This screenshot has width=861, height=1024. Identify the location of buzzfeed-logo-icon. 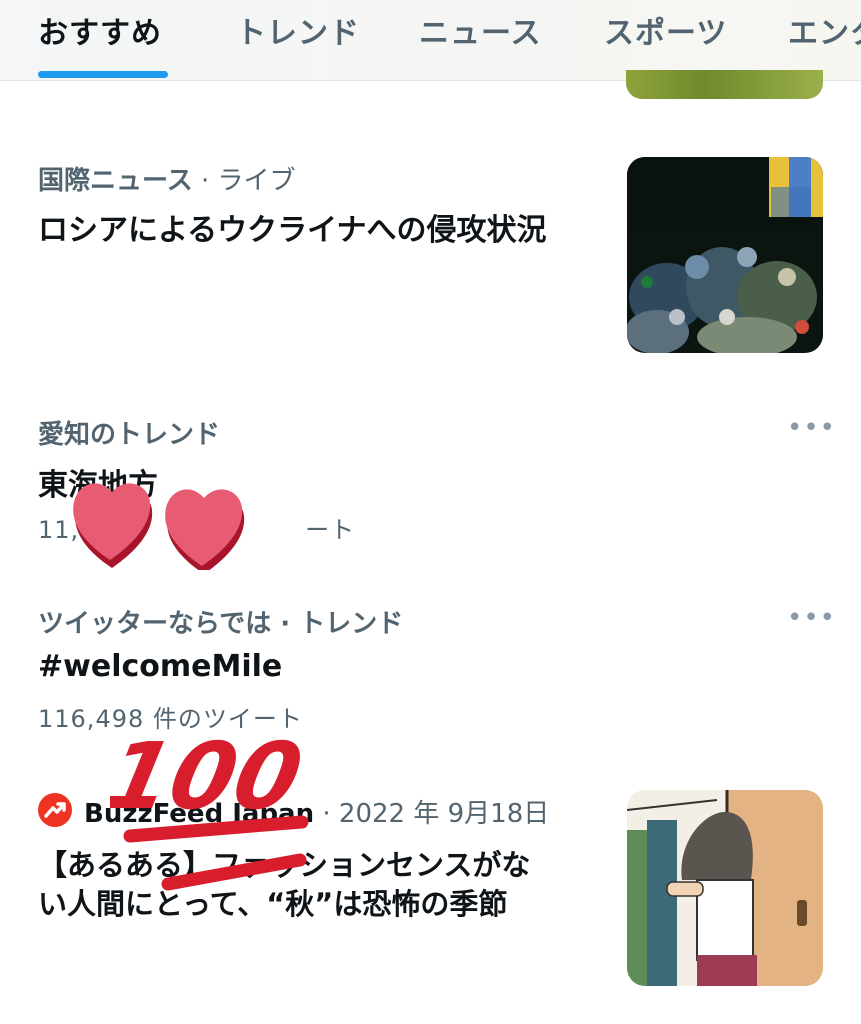
(55, 810).